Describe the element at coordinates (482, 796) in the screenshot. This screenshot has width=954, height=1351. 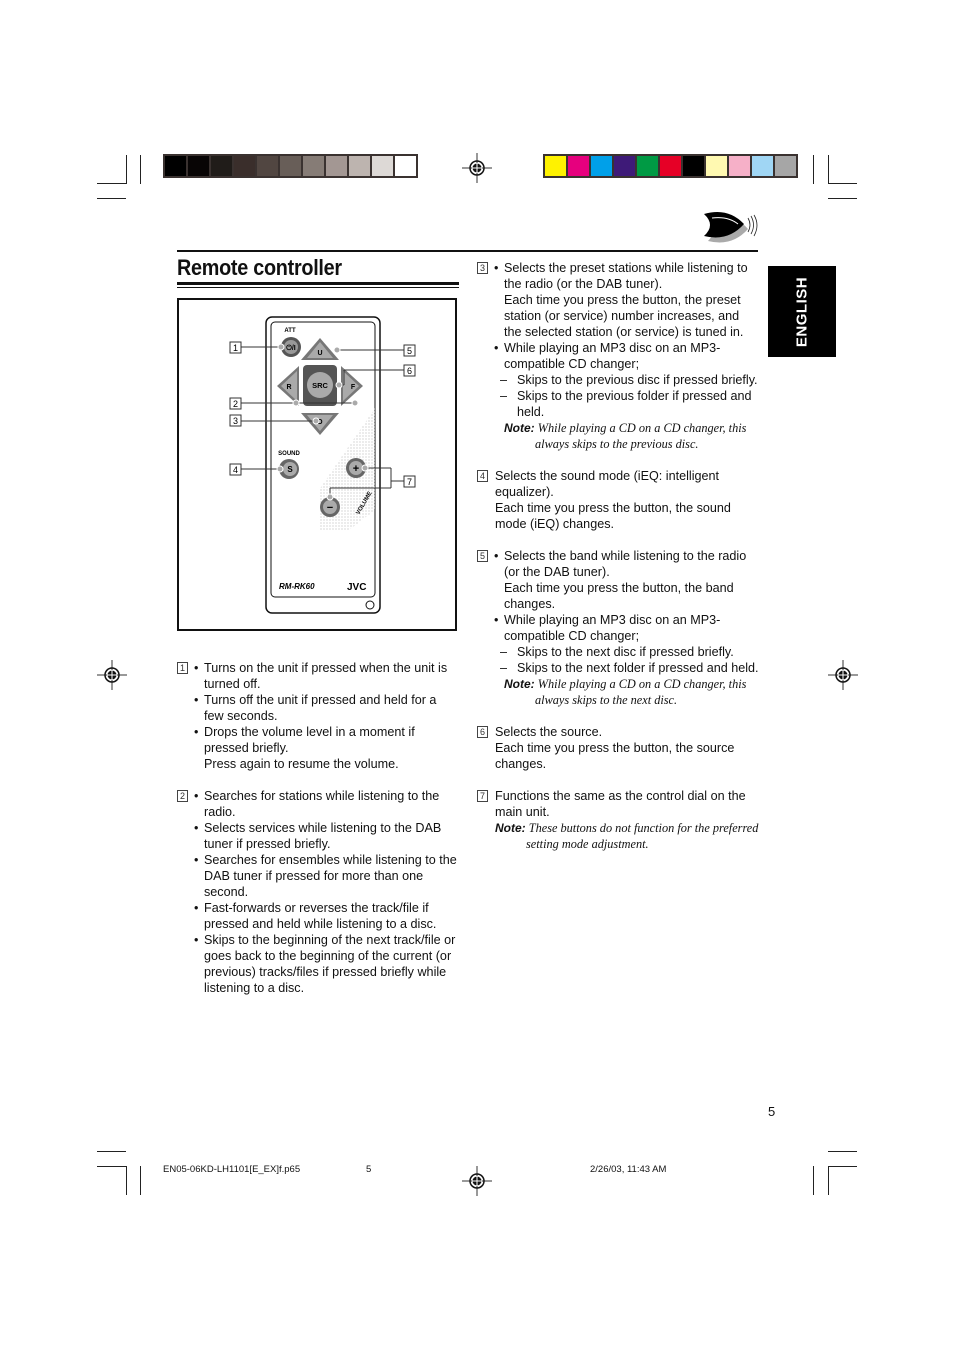
I see `item-number: 7` at that location.